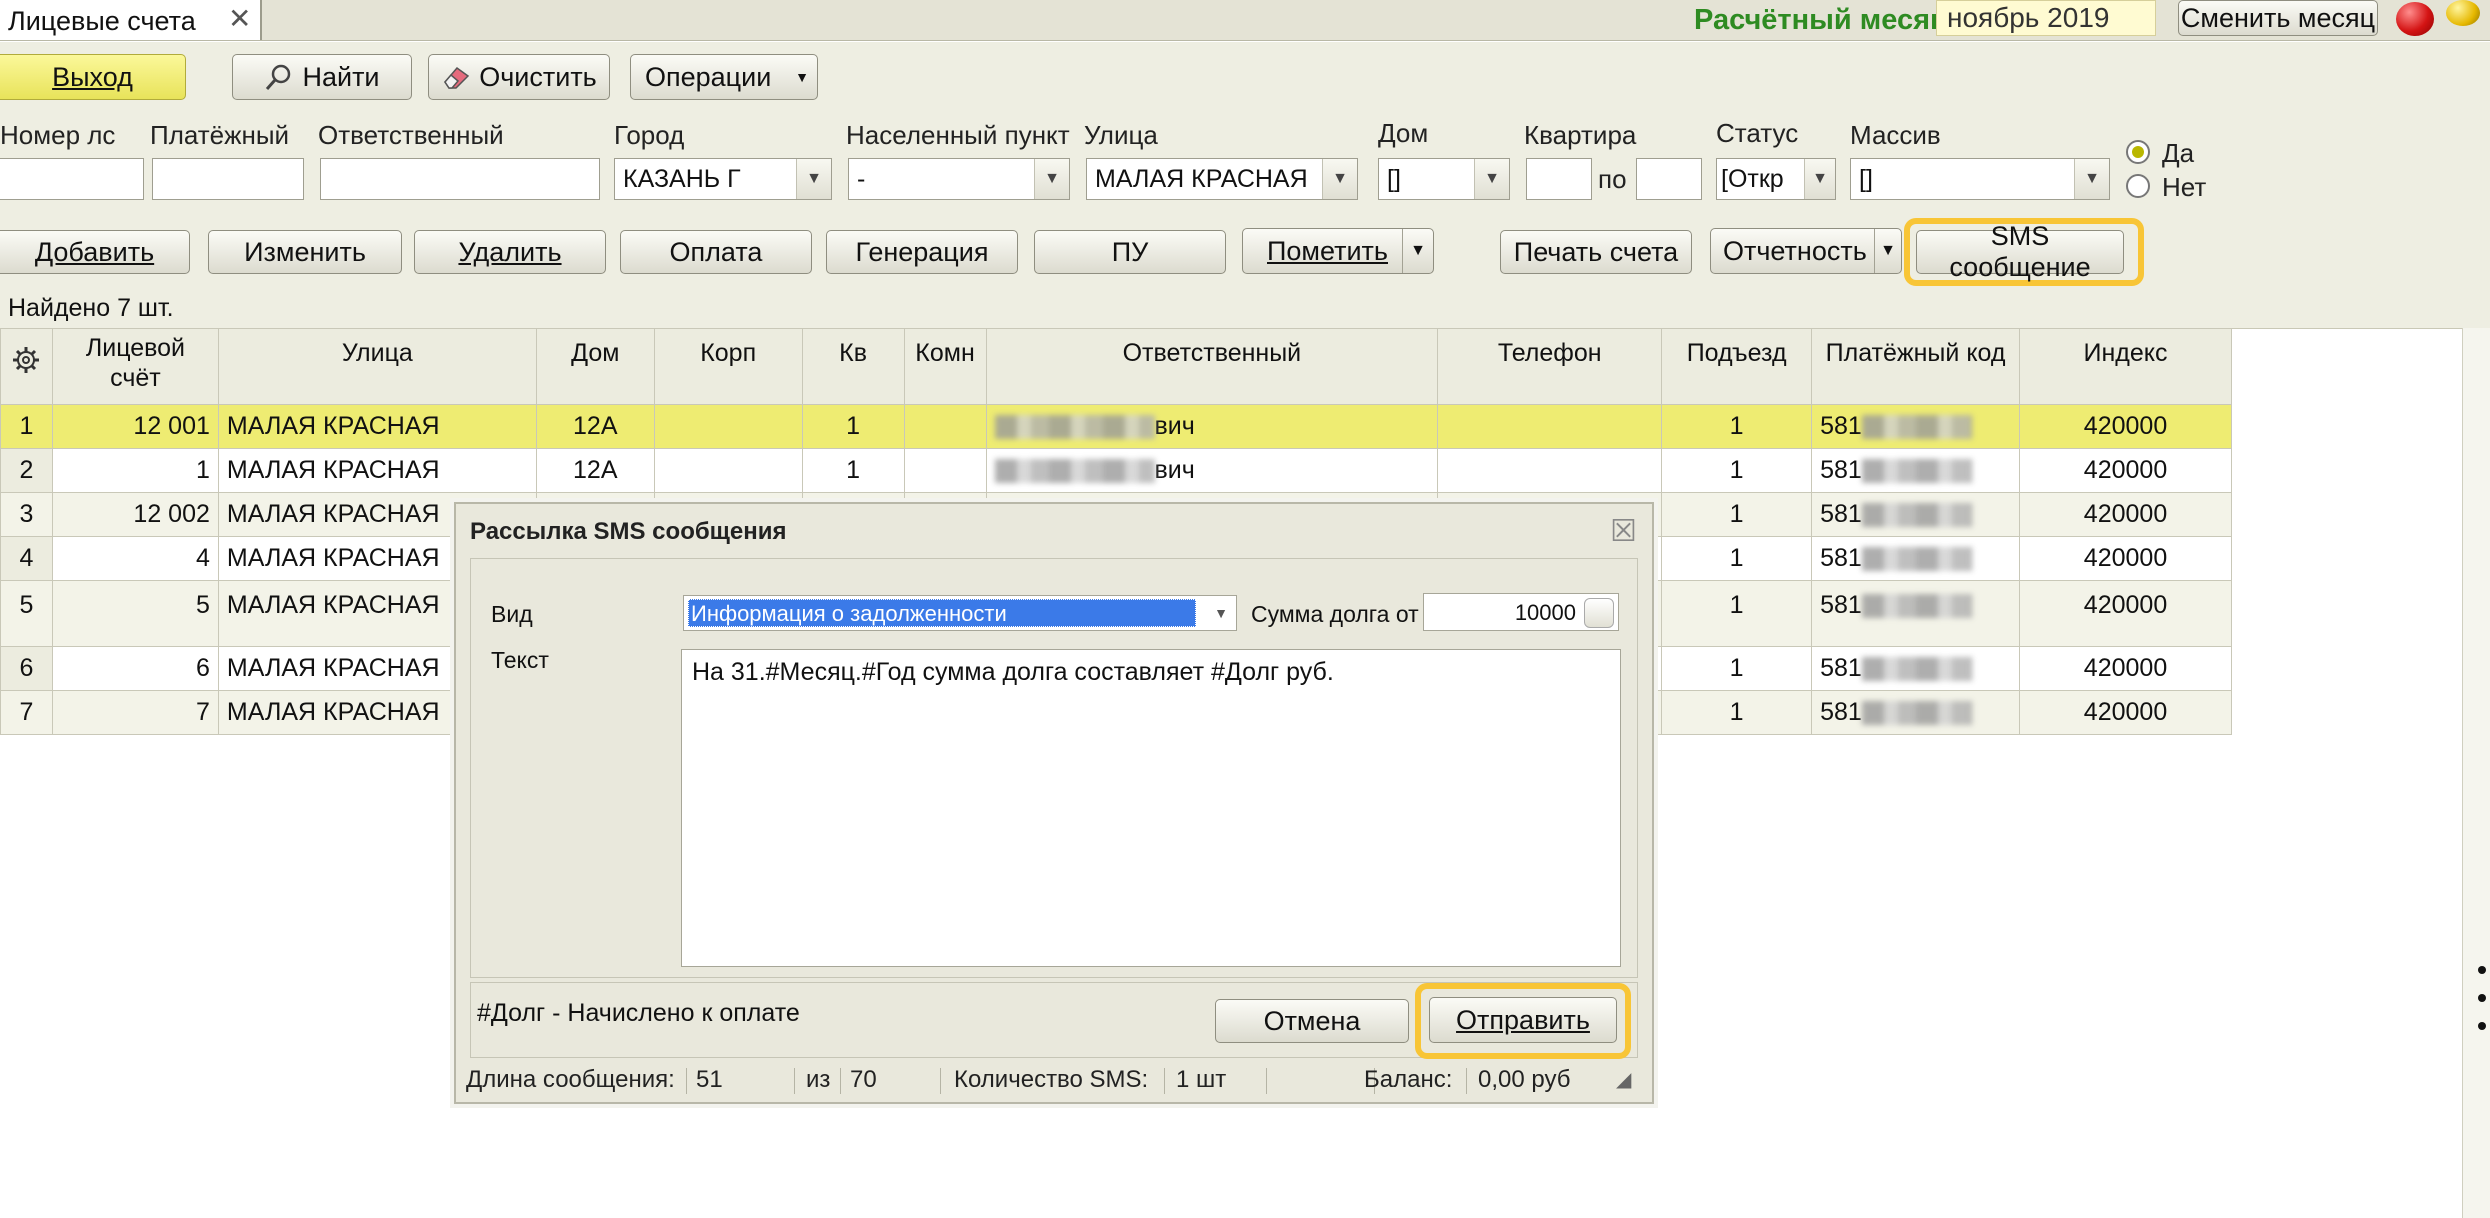  What do you see at coordinates (135, 514) in the screenshot?
I see `cell-account: 12 002` at bounding box center [135, 514].